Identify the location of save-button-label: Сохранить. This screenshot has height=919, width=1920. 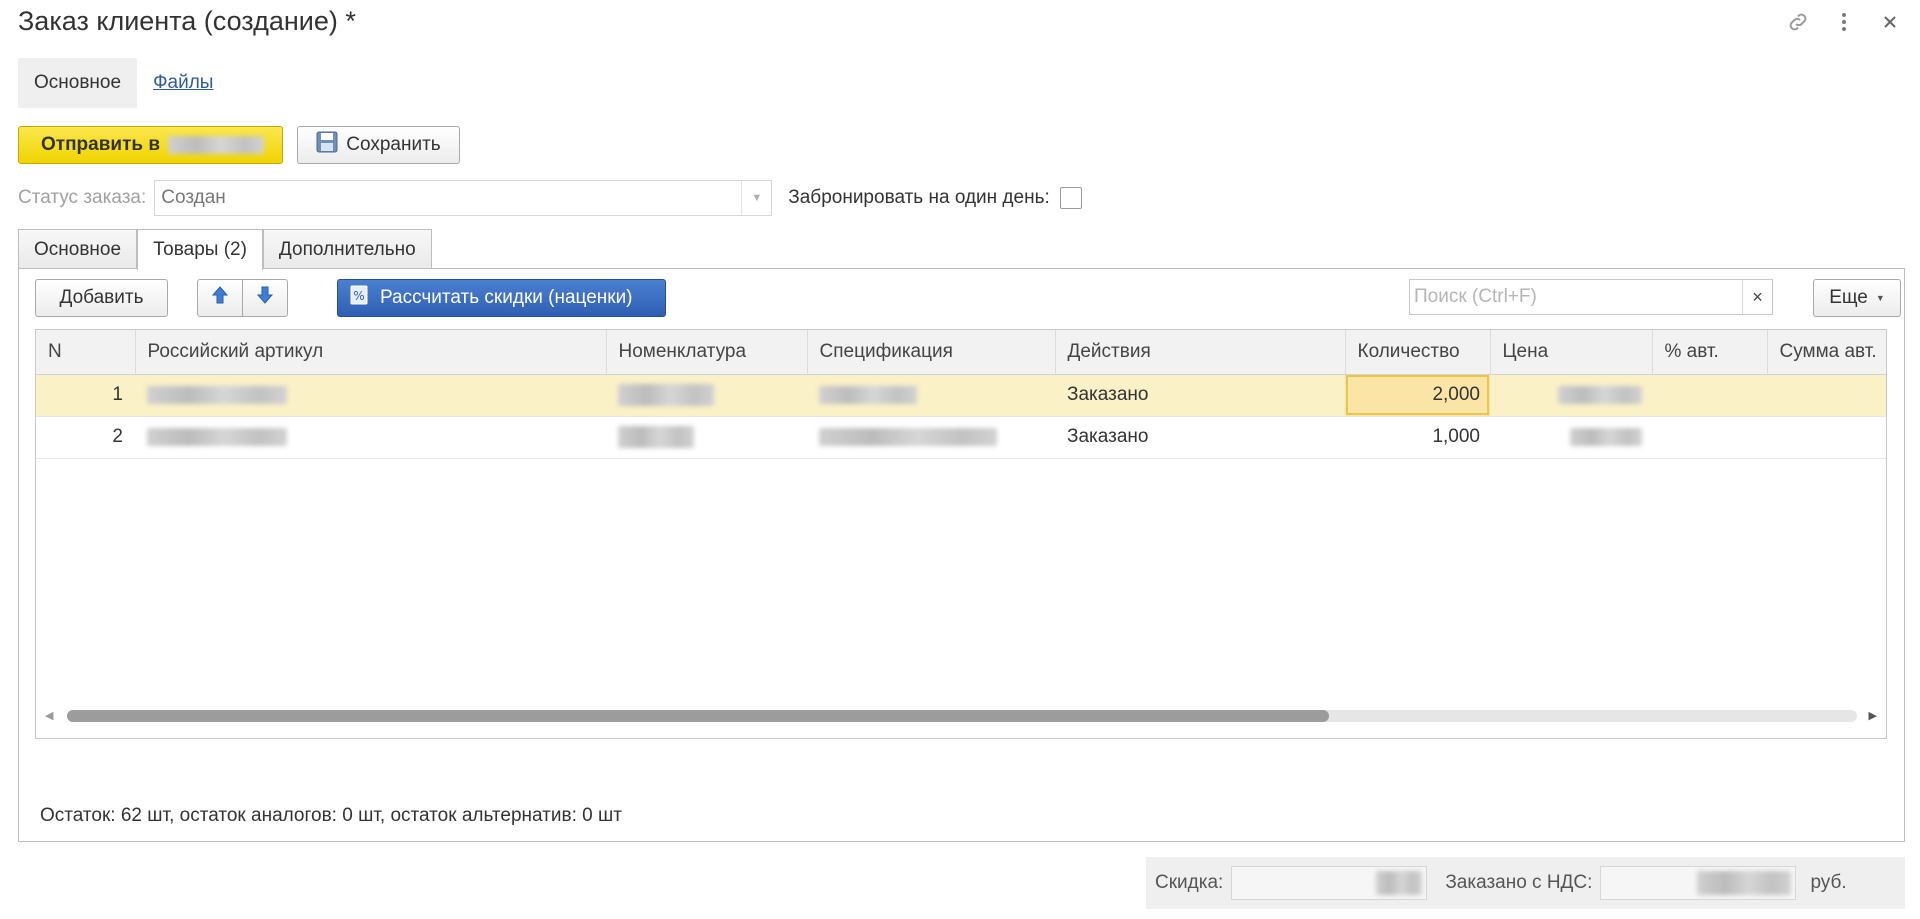
(393, 144).